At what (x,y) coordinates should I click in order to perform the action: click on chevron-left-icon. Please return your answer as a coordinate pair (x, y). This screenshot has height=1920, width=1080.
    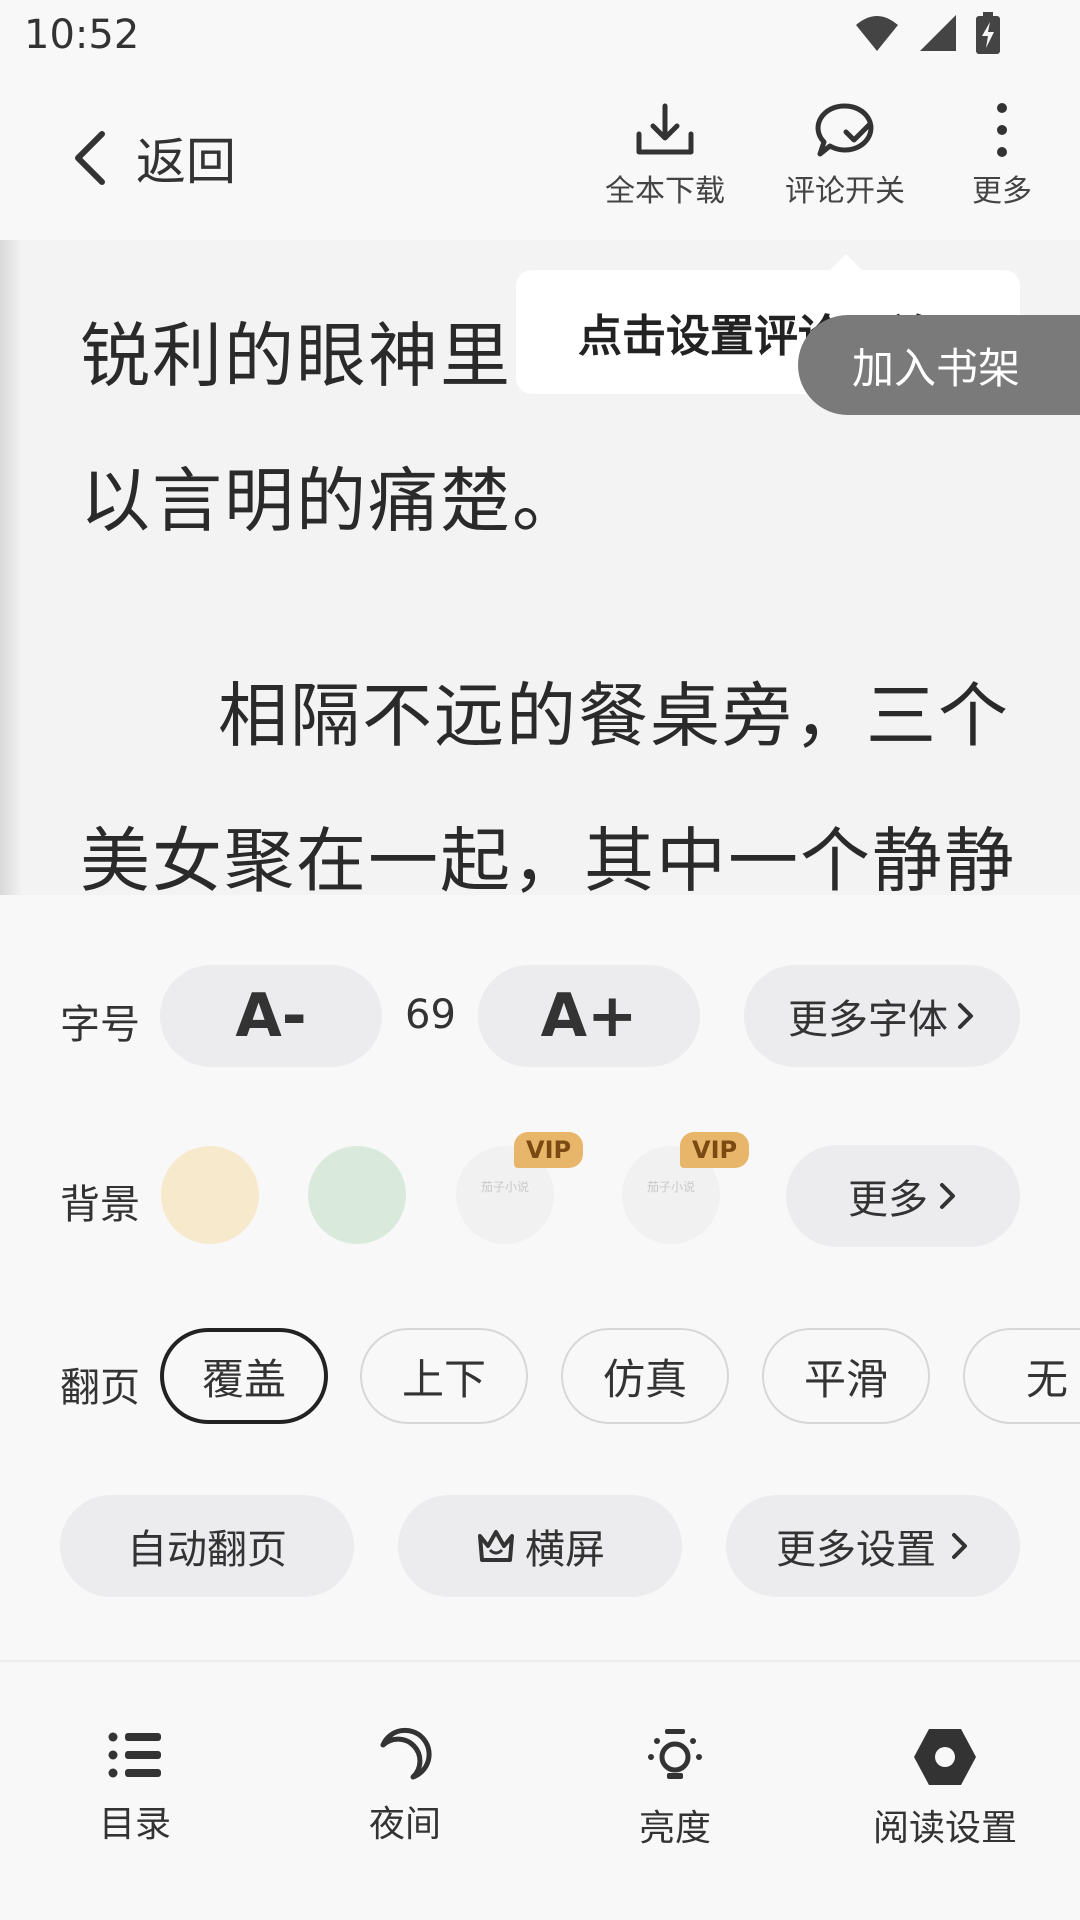
    Looking at the image, I should click on (90, 158).